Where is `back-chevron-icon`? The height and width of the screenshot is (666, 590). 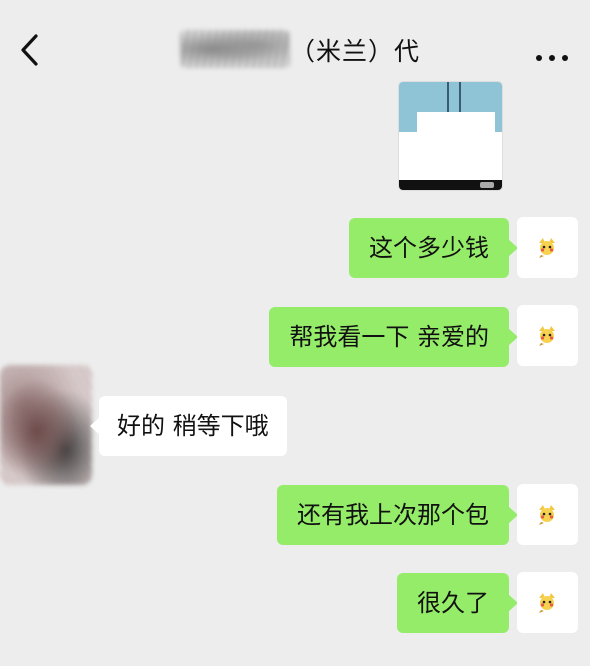 back-chevron-icon is located at coordinates (30, 50).